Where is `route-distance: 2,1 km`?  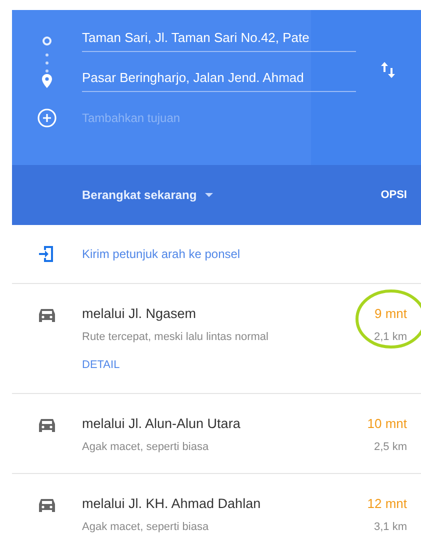 route-distance: 2,1 km is located at coordinates (389, 337).